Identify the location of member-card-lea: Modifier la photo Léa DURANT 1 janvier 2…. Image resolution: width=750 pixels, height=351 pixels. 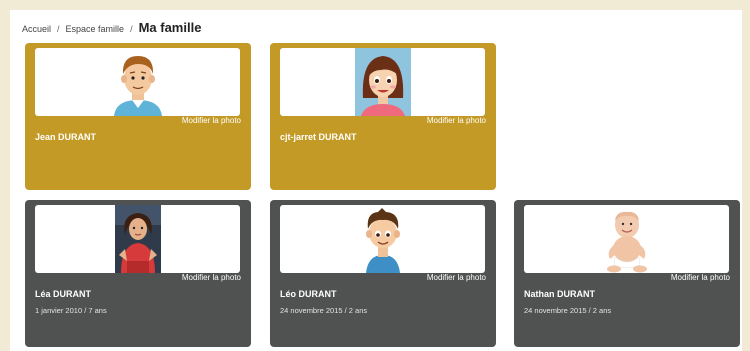
(138, 273).